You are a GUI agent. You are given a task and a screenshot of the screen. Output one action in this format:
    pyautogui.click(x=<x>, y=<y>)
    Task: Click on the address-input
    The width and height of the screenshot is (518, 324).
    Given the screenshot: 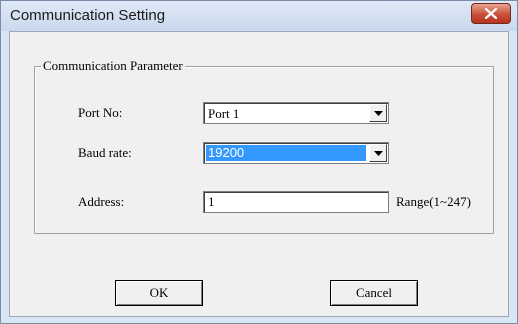 What is the action you would take?
    pyautogui.click(x=297, y=202)
    